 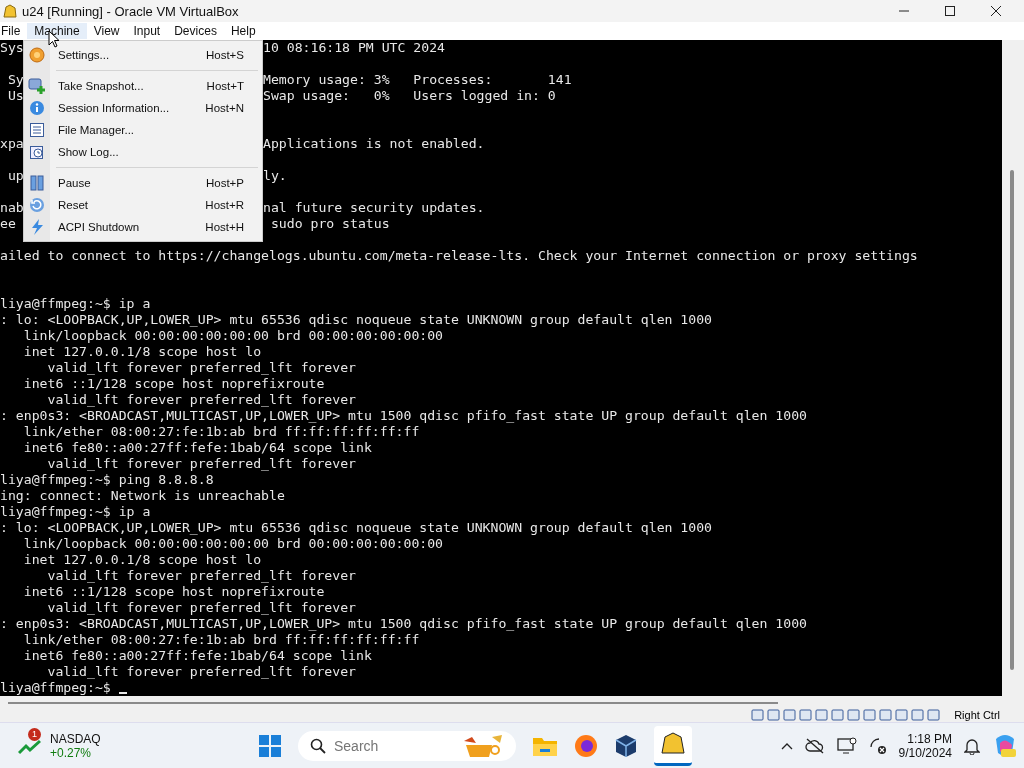 I want to click on info-icon, so click(x=37, y=108).